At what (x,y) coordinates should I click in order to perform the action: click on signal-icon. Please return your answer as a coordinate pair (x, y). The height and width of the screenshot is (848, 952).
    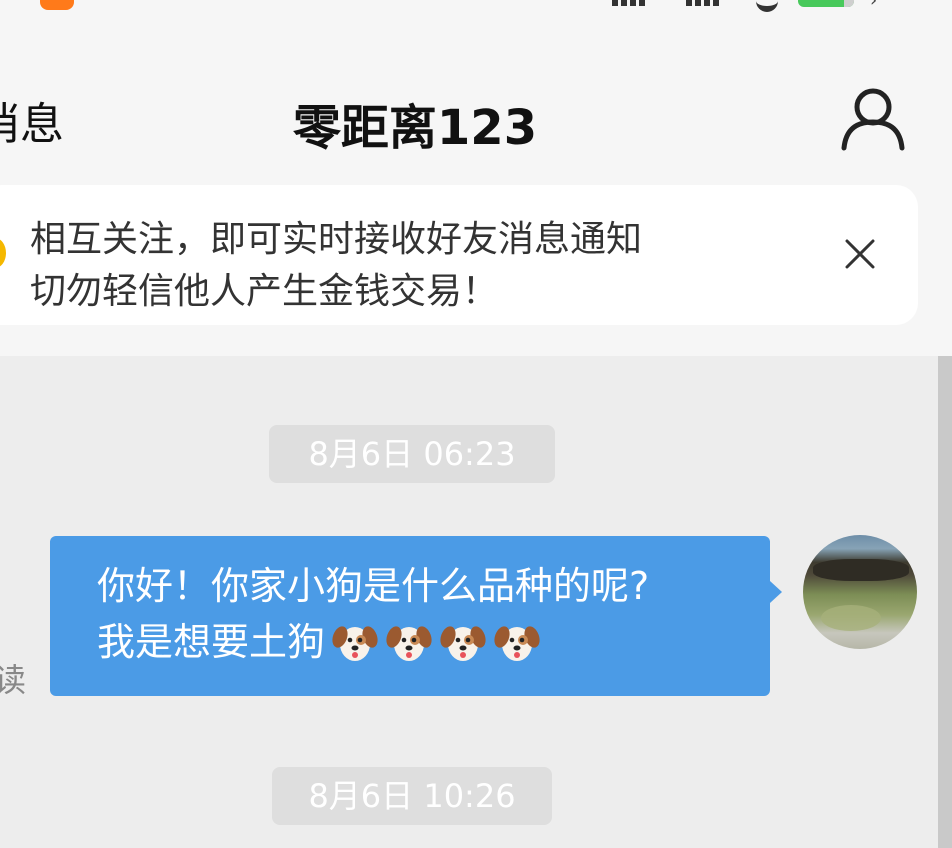
    Looking at the image, I should click on (628, 3).